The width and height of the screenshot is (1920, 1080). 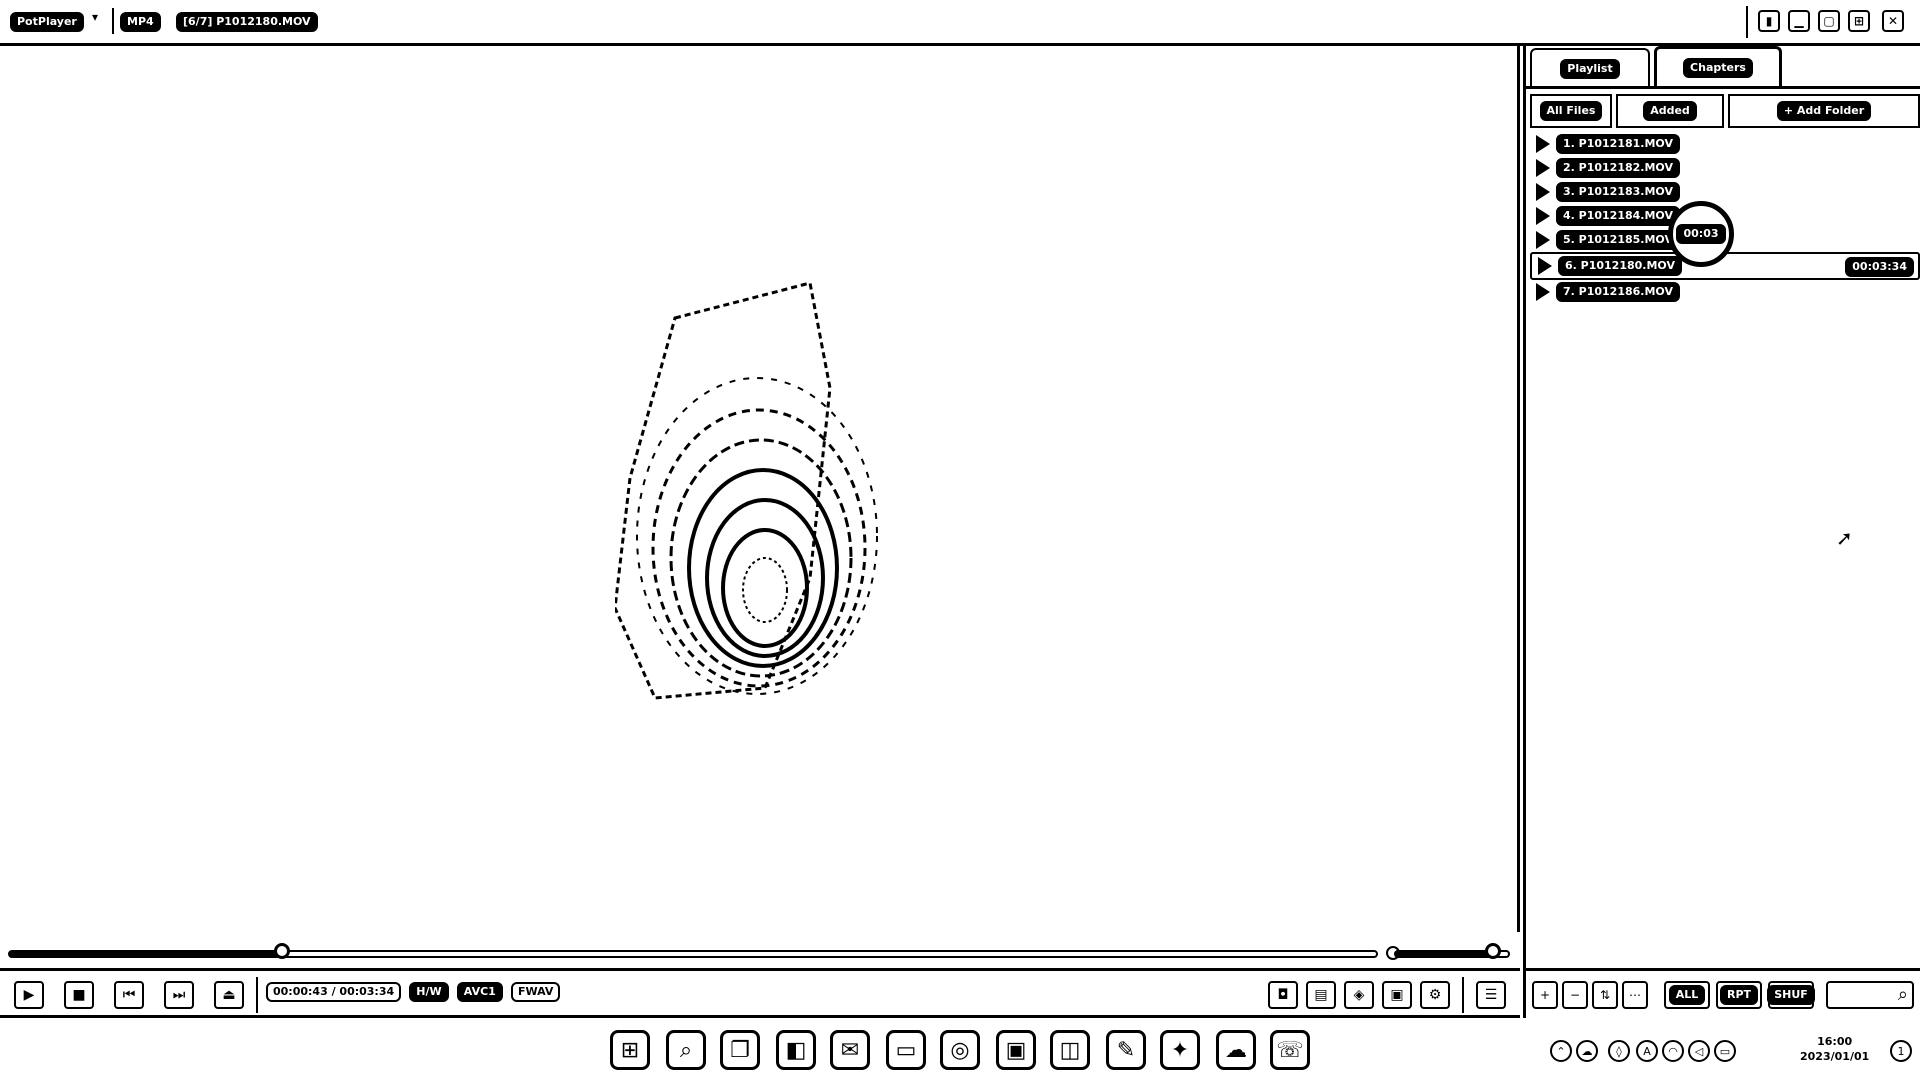 What do you see at coordinates (1605, 995) in the screenshot?
I see `sort-icon: ⇅` at bounding box center [1605, 995].